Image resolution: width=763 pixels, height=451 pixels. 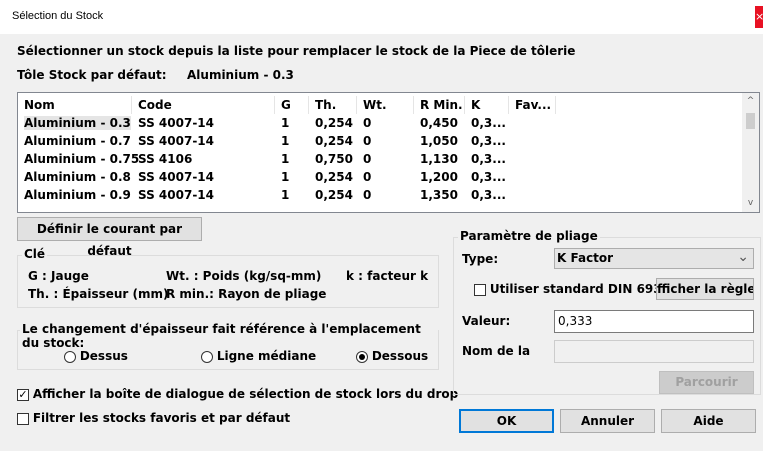 What do you see at coordinates (109, 237) in the screenshot?
I see `set-default-button: Définir le courant par défaut` at bounding box center [109, 237].